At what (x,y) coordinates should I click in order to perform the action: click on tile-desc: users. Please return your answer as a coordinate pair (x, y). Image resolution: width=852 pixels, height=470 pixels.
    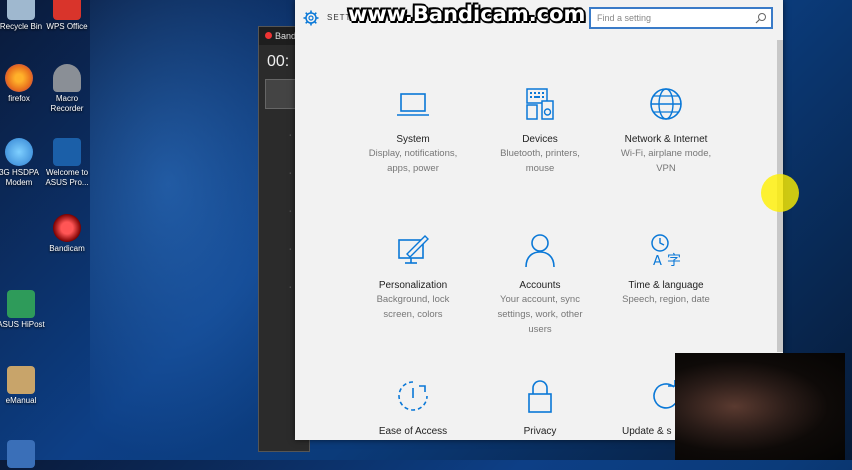
    Looking at the image, I should click on (540, 329).